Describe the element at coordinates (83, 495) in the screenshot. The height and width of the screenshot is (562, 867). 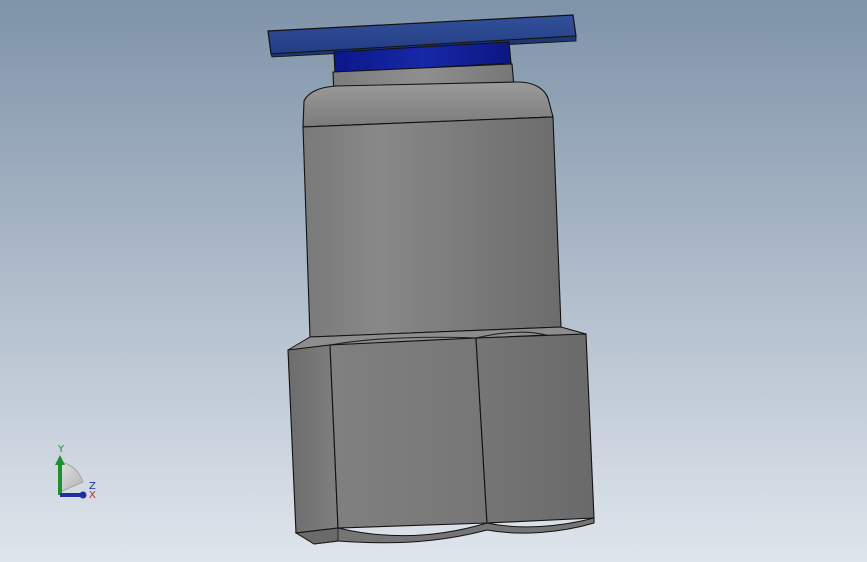
I see `z-axis-end-icon` at that location.